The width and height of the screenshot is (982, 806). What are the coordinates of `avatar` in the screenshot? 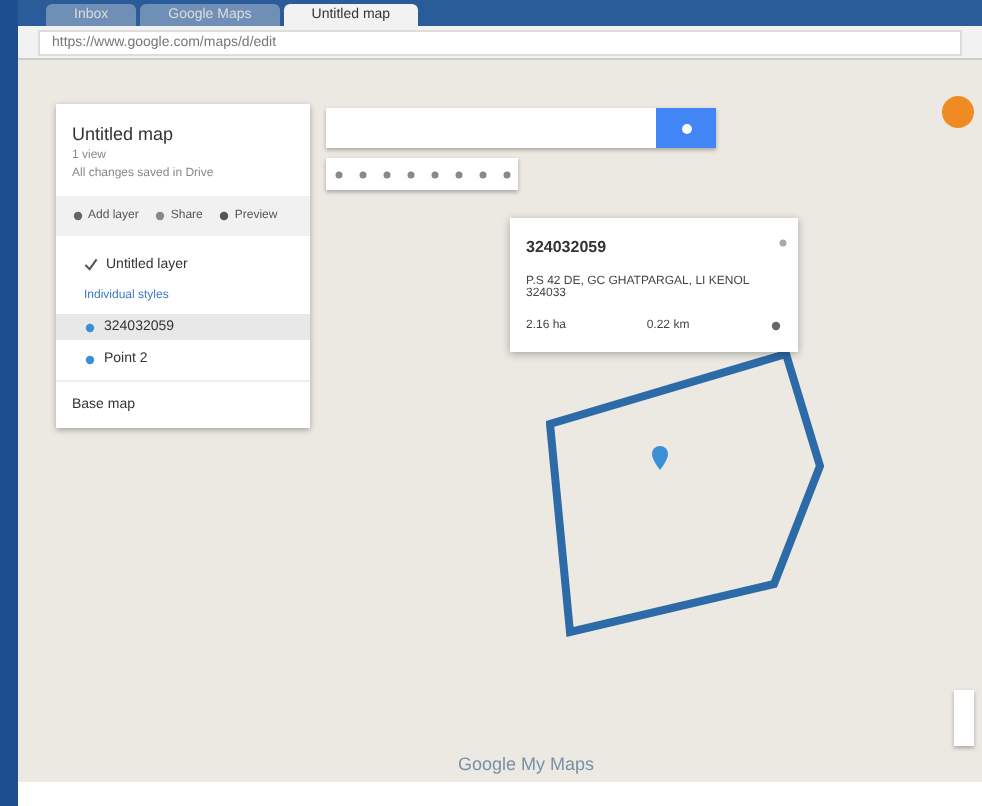 It's located at (958, 112).